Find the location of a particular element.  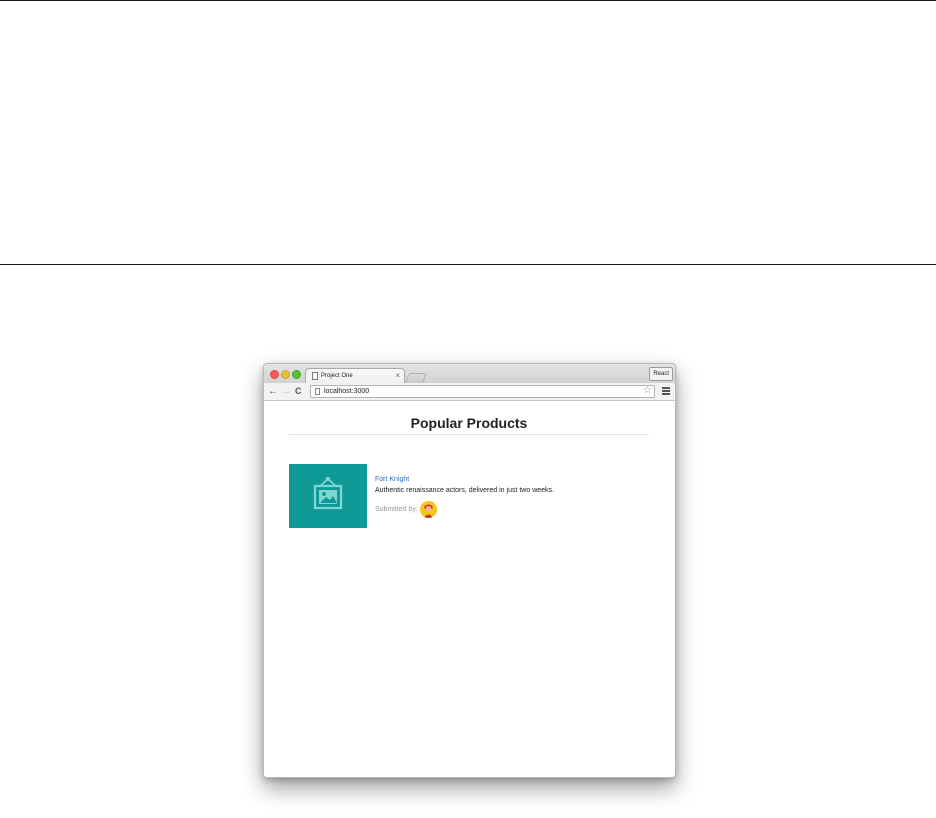

star-icon: ☆ is located at coordinates (647, 391).